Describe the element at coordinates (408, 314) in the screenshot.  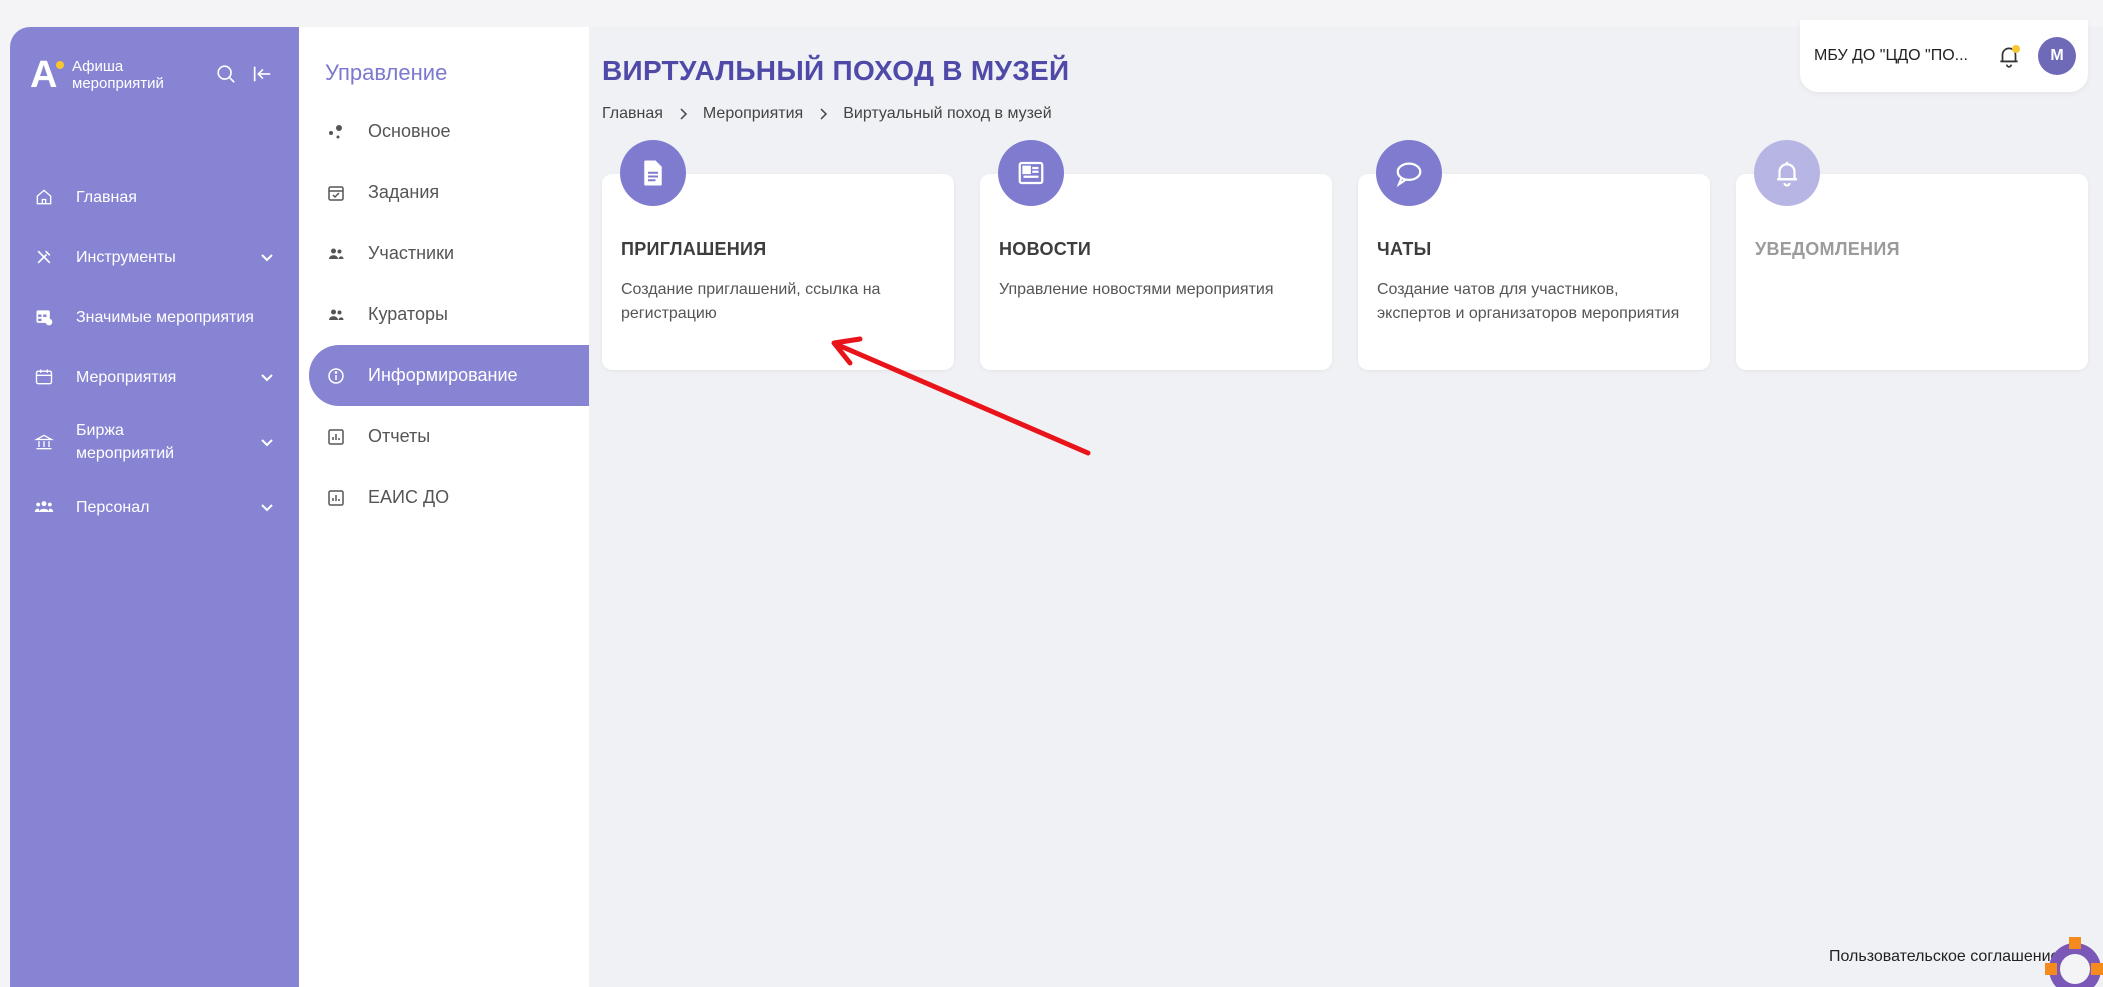
I see `subnav-item-label: Кураторы` at that location.